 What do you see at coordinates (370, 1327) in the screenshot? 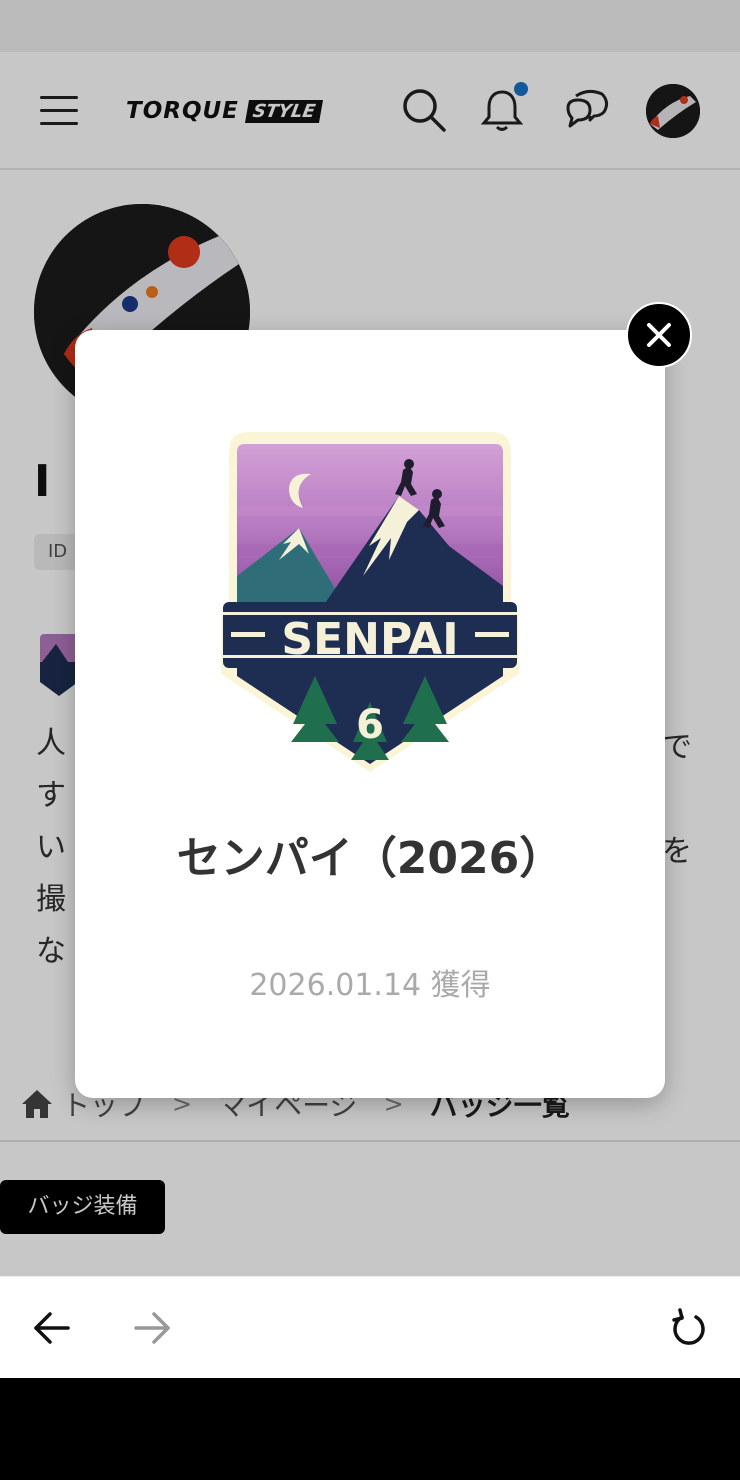
I see `browser-nav-bar` at bounding box center [370, 1327].